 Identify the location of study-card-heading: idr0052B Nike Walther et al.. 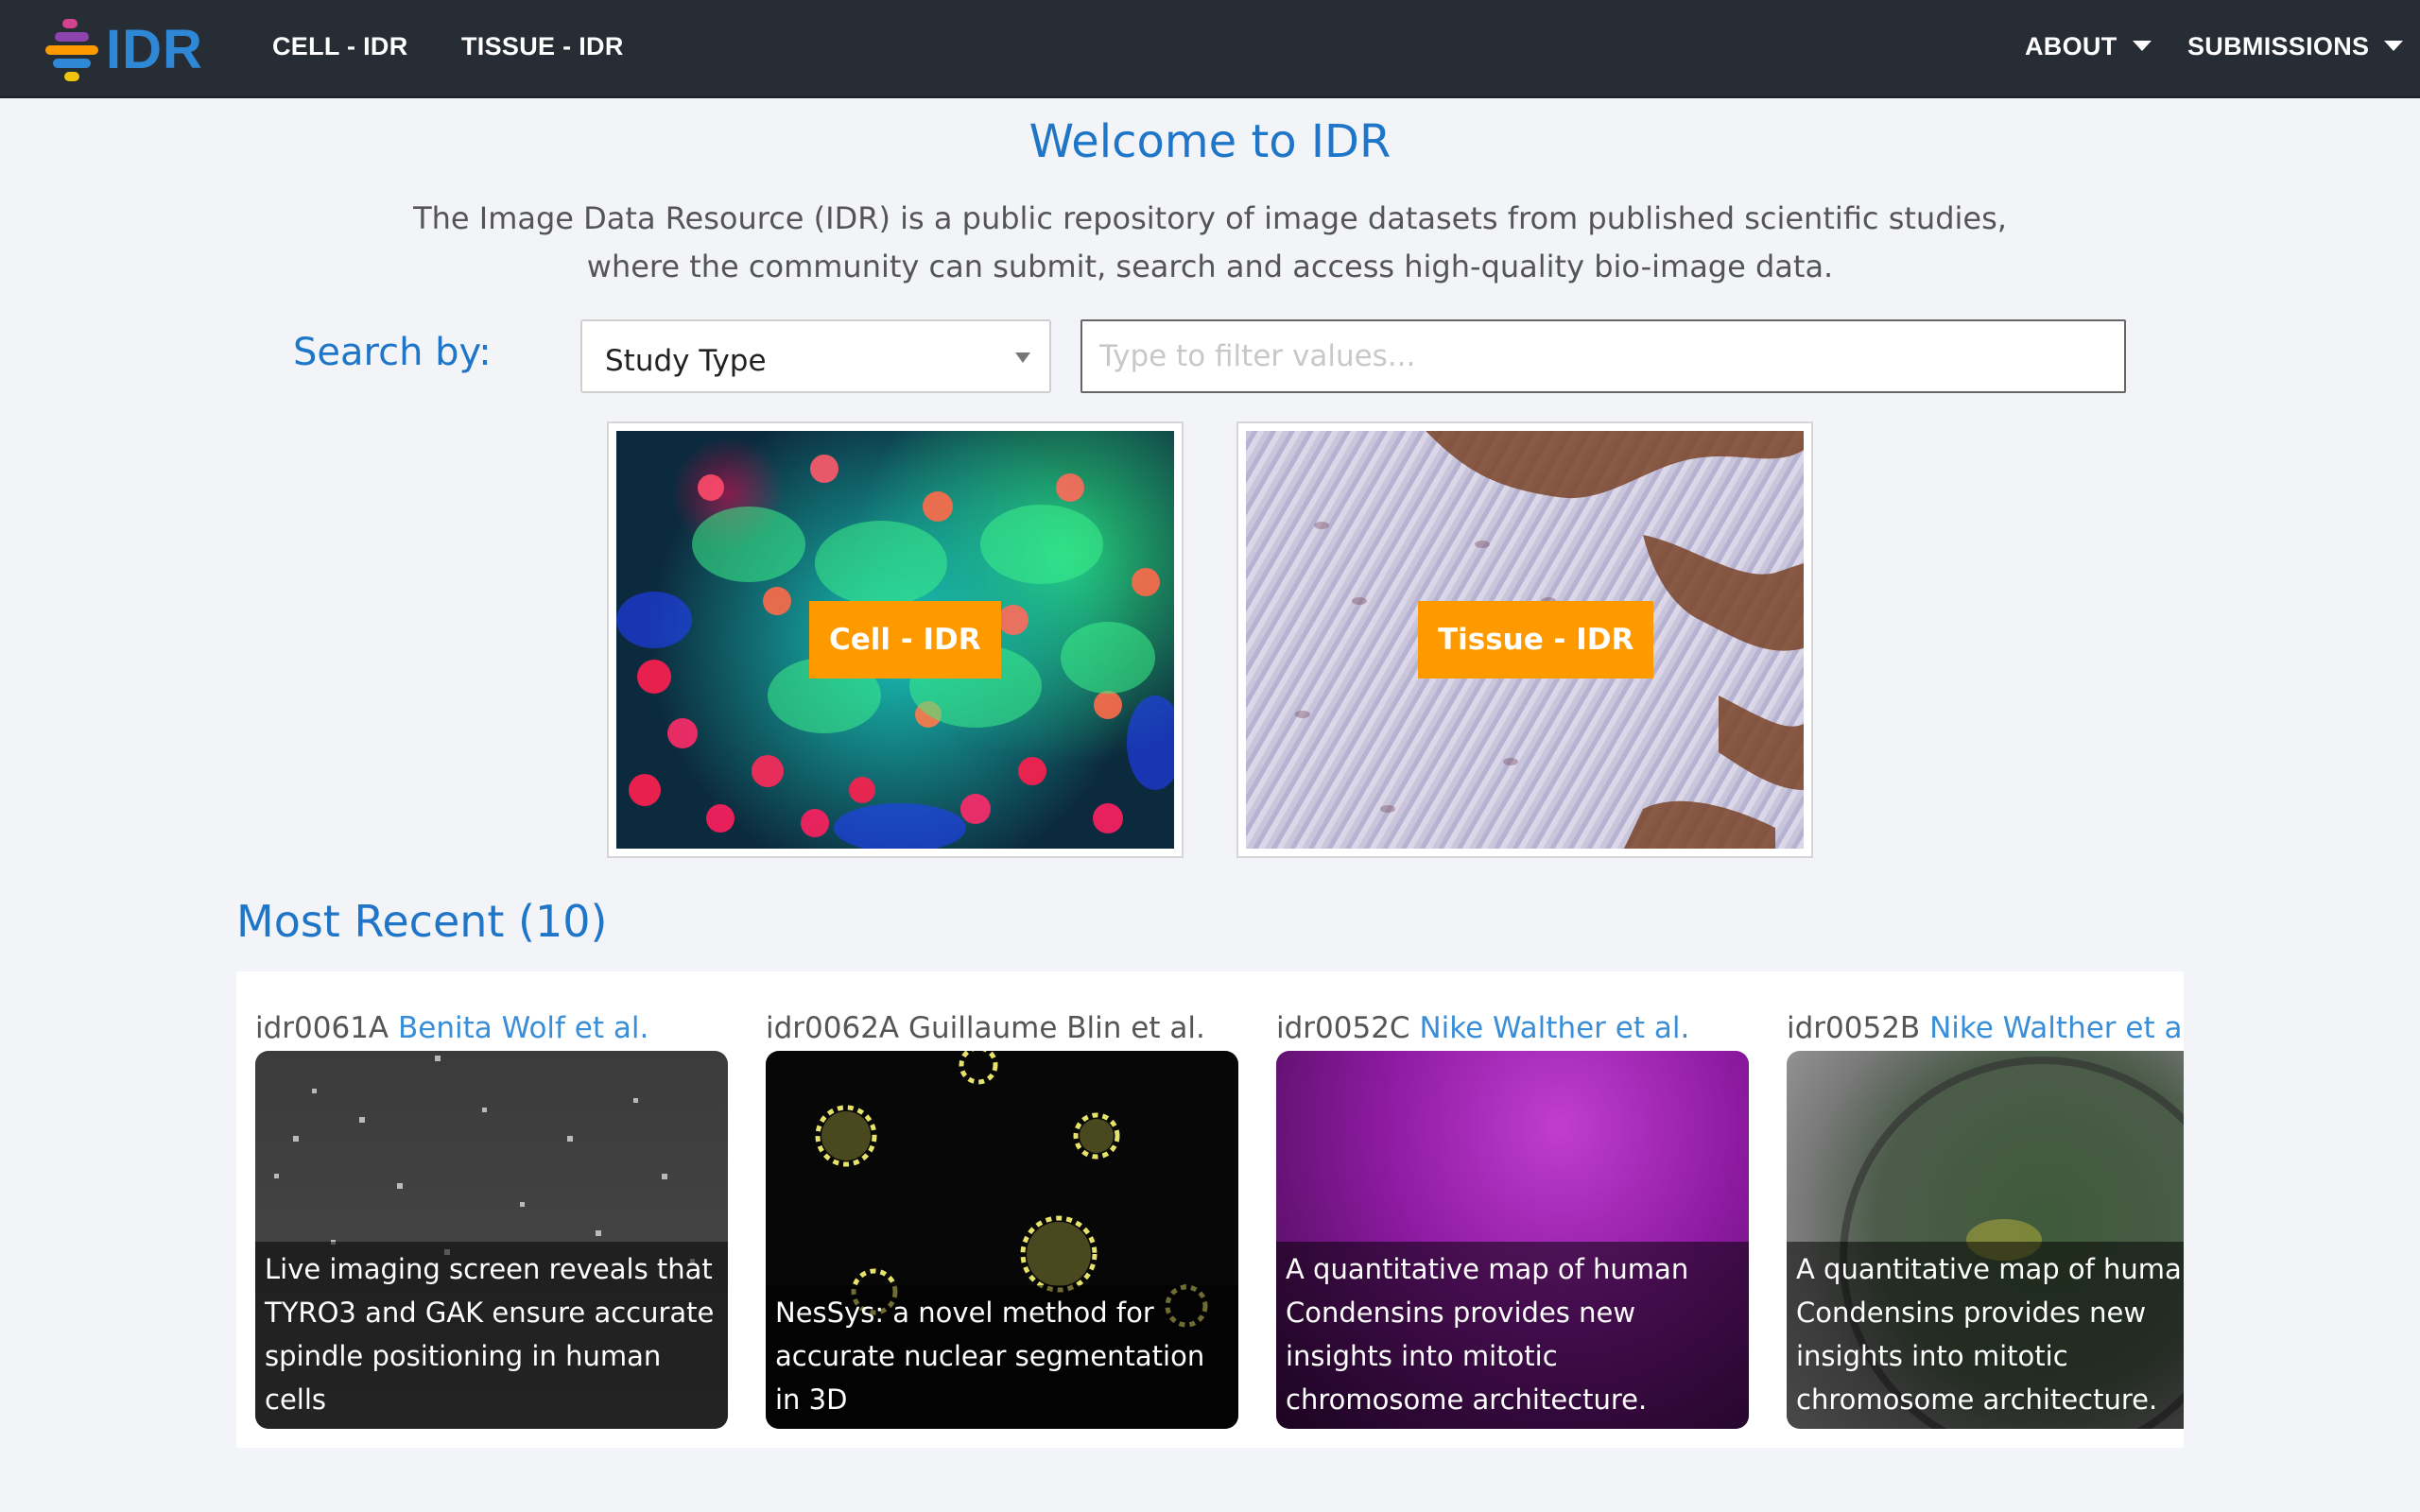
(1986, 1028).